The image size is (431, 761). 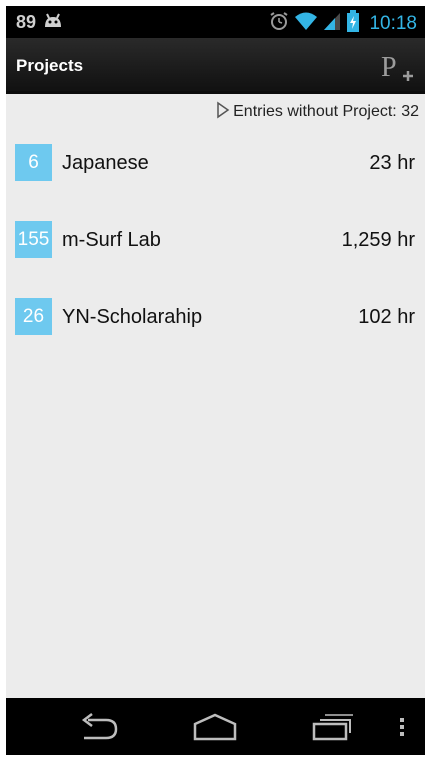 What do you see at coordinates (332, 23) in the screenshot?
I see `signal-icon` at bounding box center [332, 23].